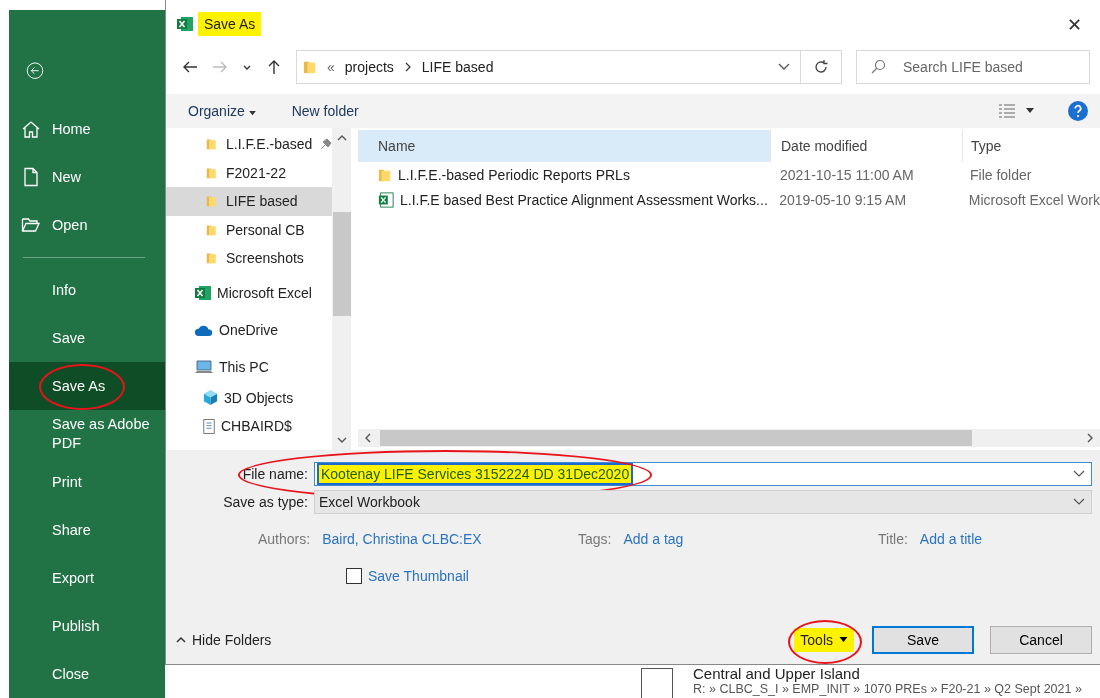  I want to click on item-path: R: » CLBC_S_I » EMP_INIT » 1070 PREs » F20-21 » Q2 Sept 2021 », so click(887, 689).